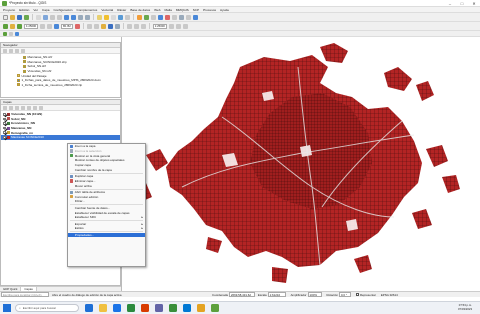 This screenshot has height=314, width=480. I want to click on edit-pencil-icon, so click(103, 26).